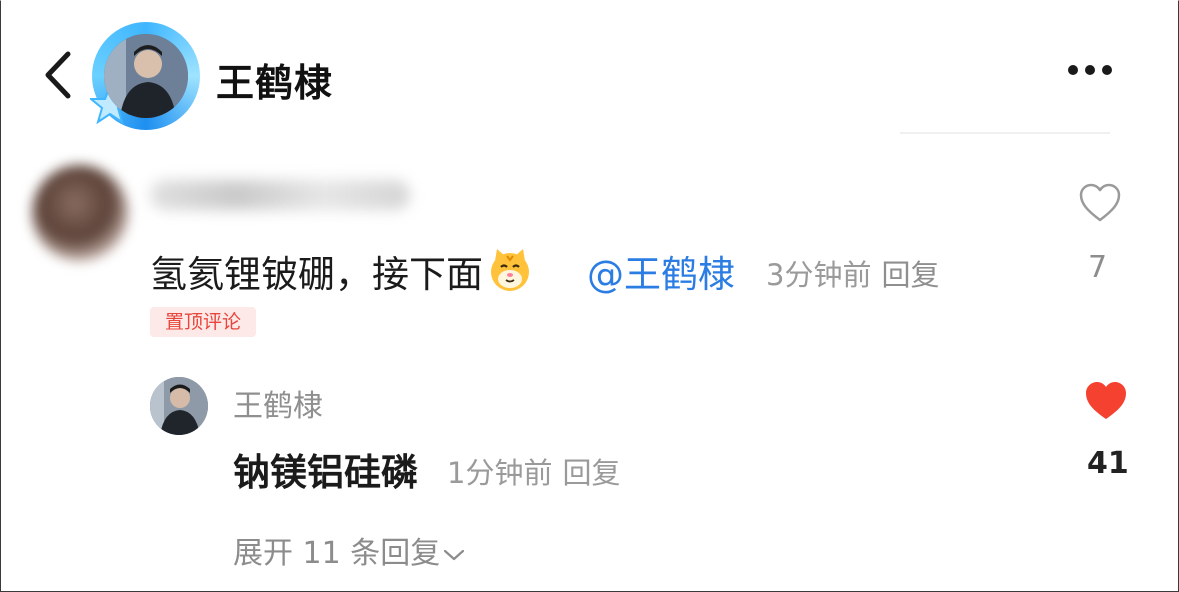 The image size is (1179, 592). What do you see at coordinates (510, 270) in the screenshot?
I see `tiger-emoji-icon` at bounding box center [510, 270].